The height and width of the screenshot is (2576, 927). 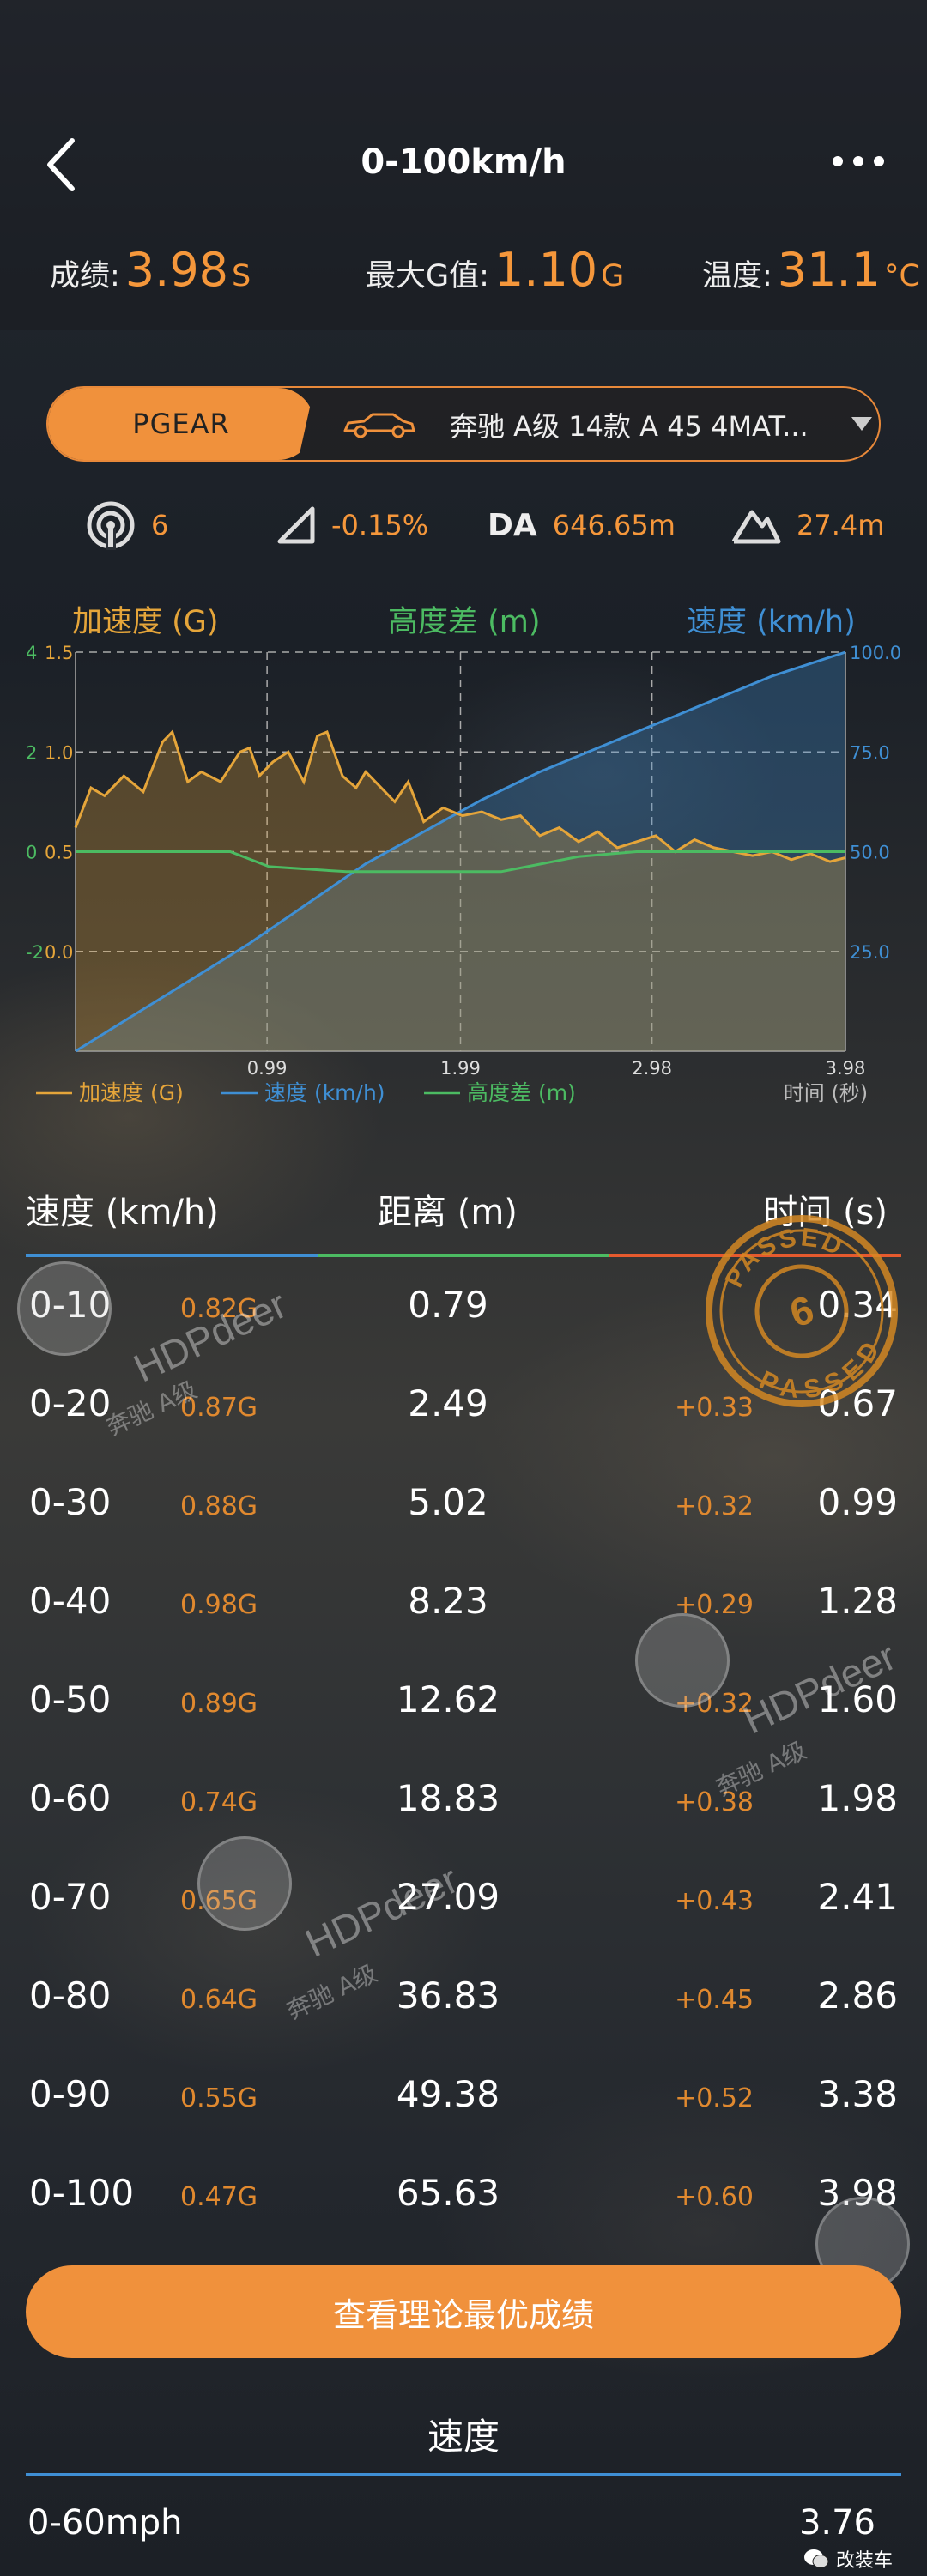 What do you see at coordinates (70, 1403) in the screenshot?
I see `cell-speed: 0-20` at bounding box center [70, 1403].